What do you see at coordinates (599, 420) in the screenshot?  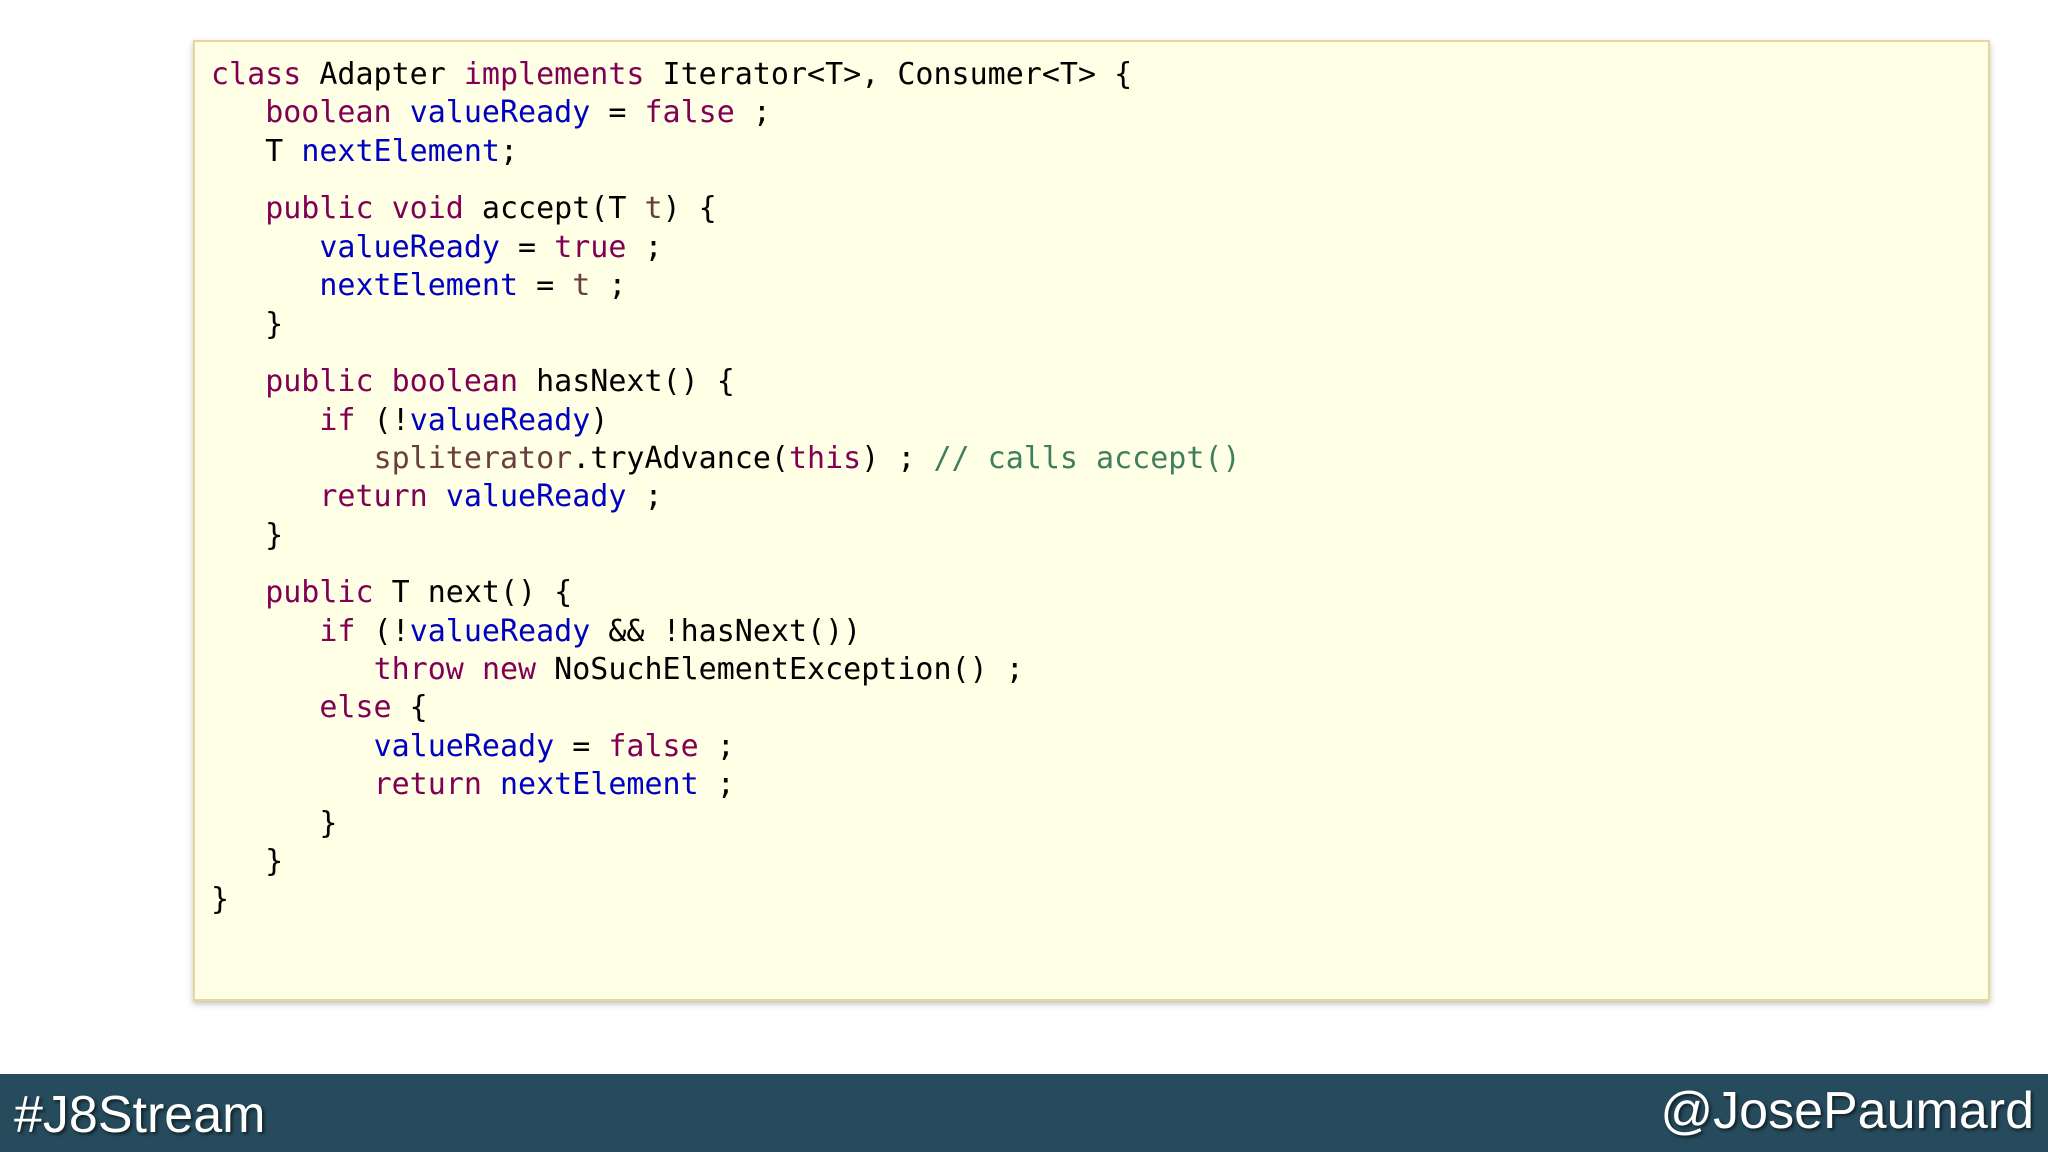 I see `code-token: )` at bounding box center [599, 420].